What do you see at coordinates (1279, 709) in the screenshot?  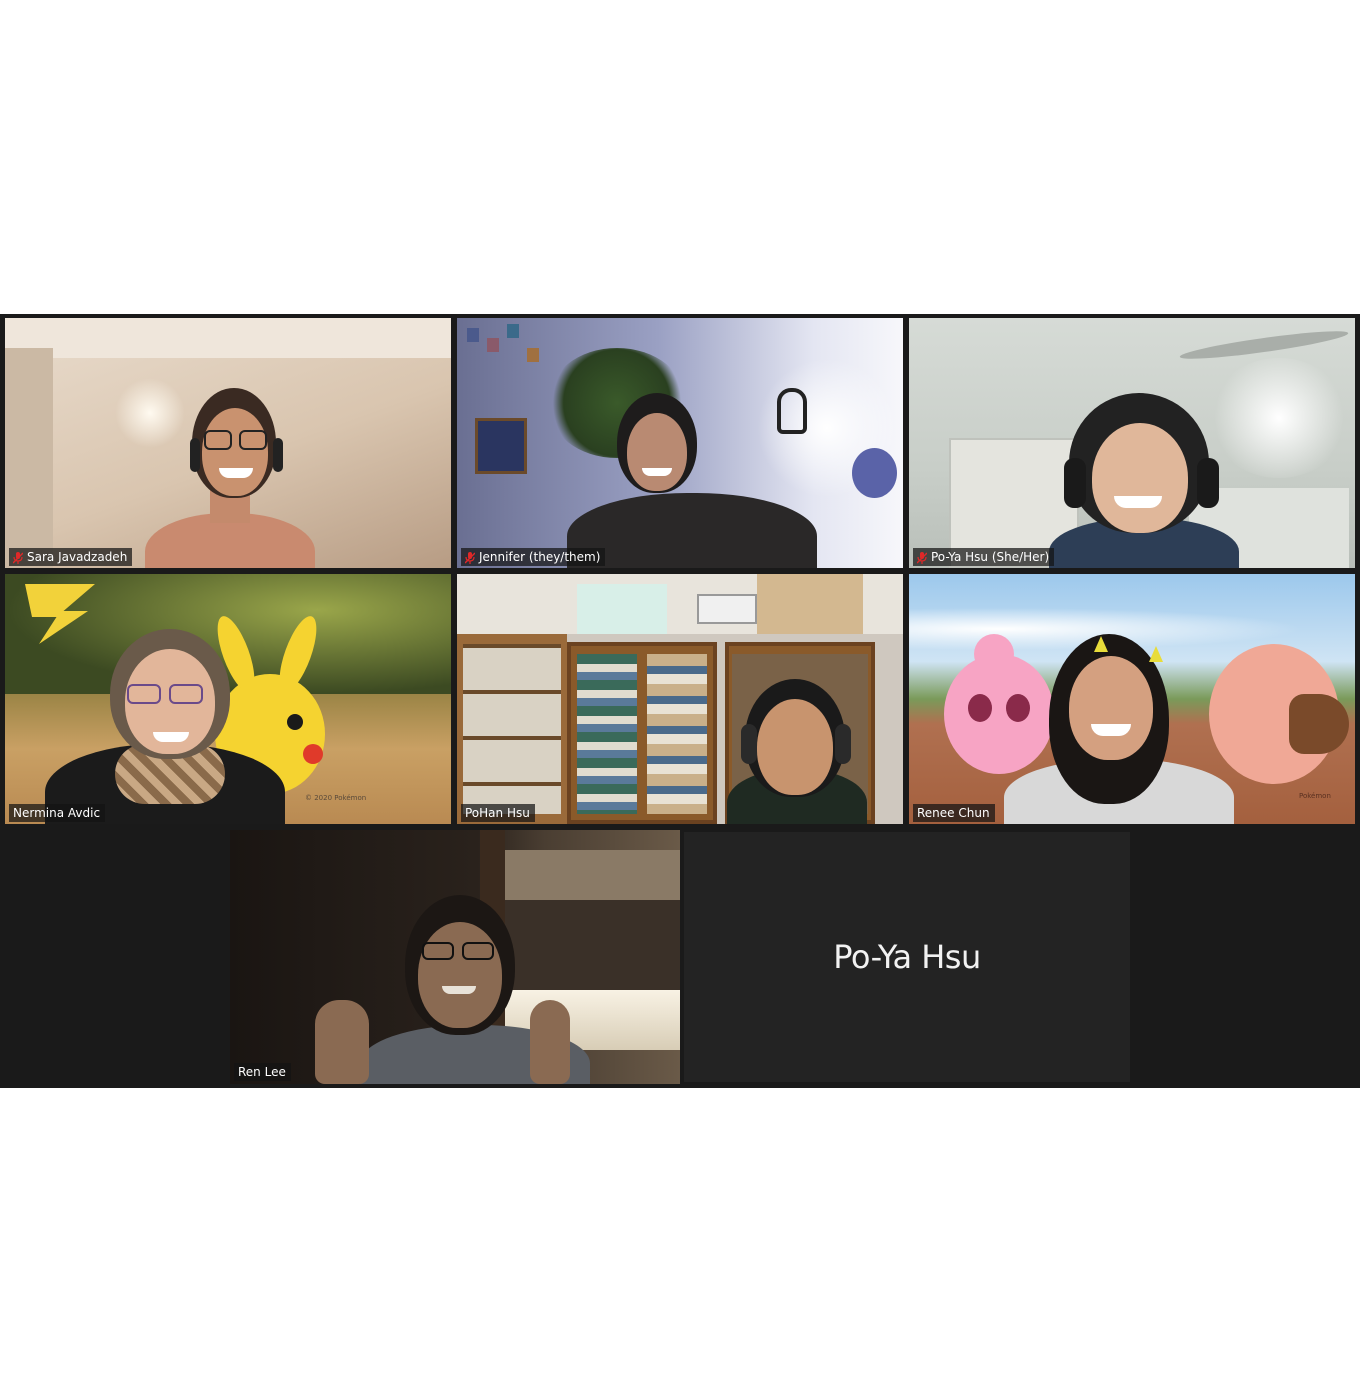 I see `clefairy-figure` at bounding box center [1279, 709].